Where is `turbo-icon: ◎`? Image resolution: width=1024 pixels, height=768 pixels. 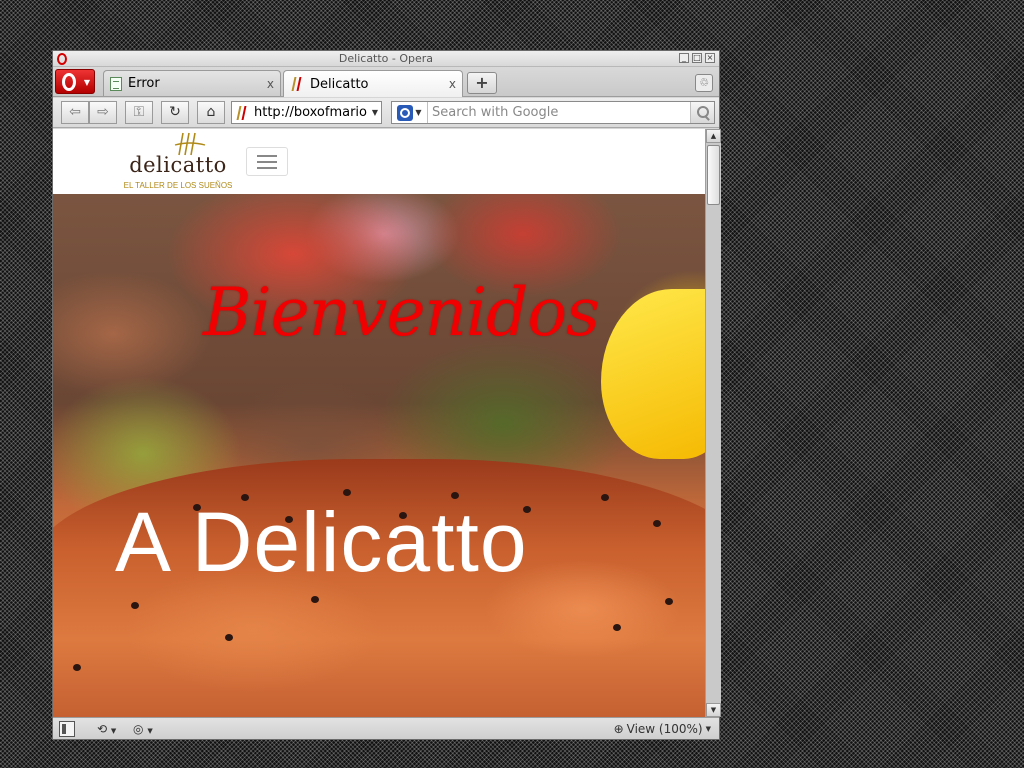
turbo-icon: ◎ is located at coordinates (138, 729).